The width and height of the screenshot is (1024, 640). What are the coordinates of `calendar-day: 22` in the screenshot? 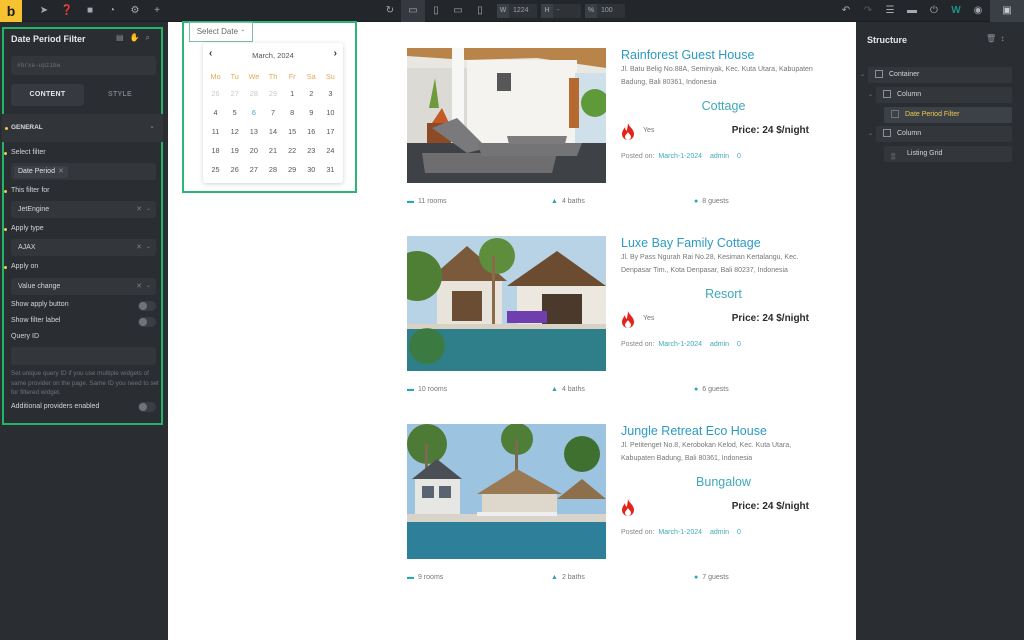 It's located at (292, 150).